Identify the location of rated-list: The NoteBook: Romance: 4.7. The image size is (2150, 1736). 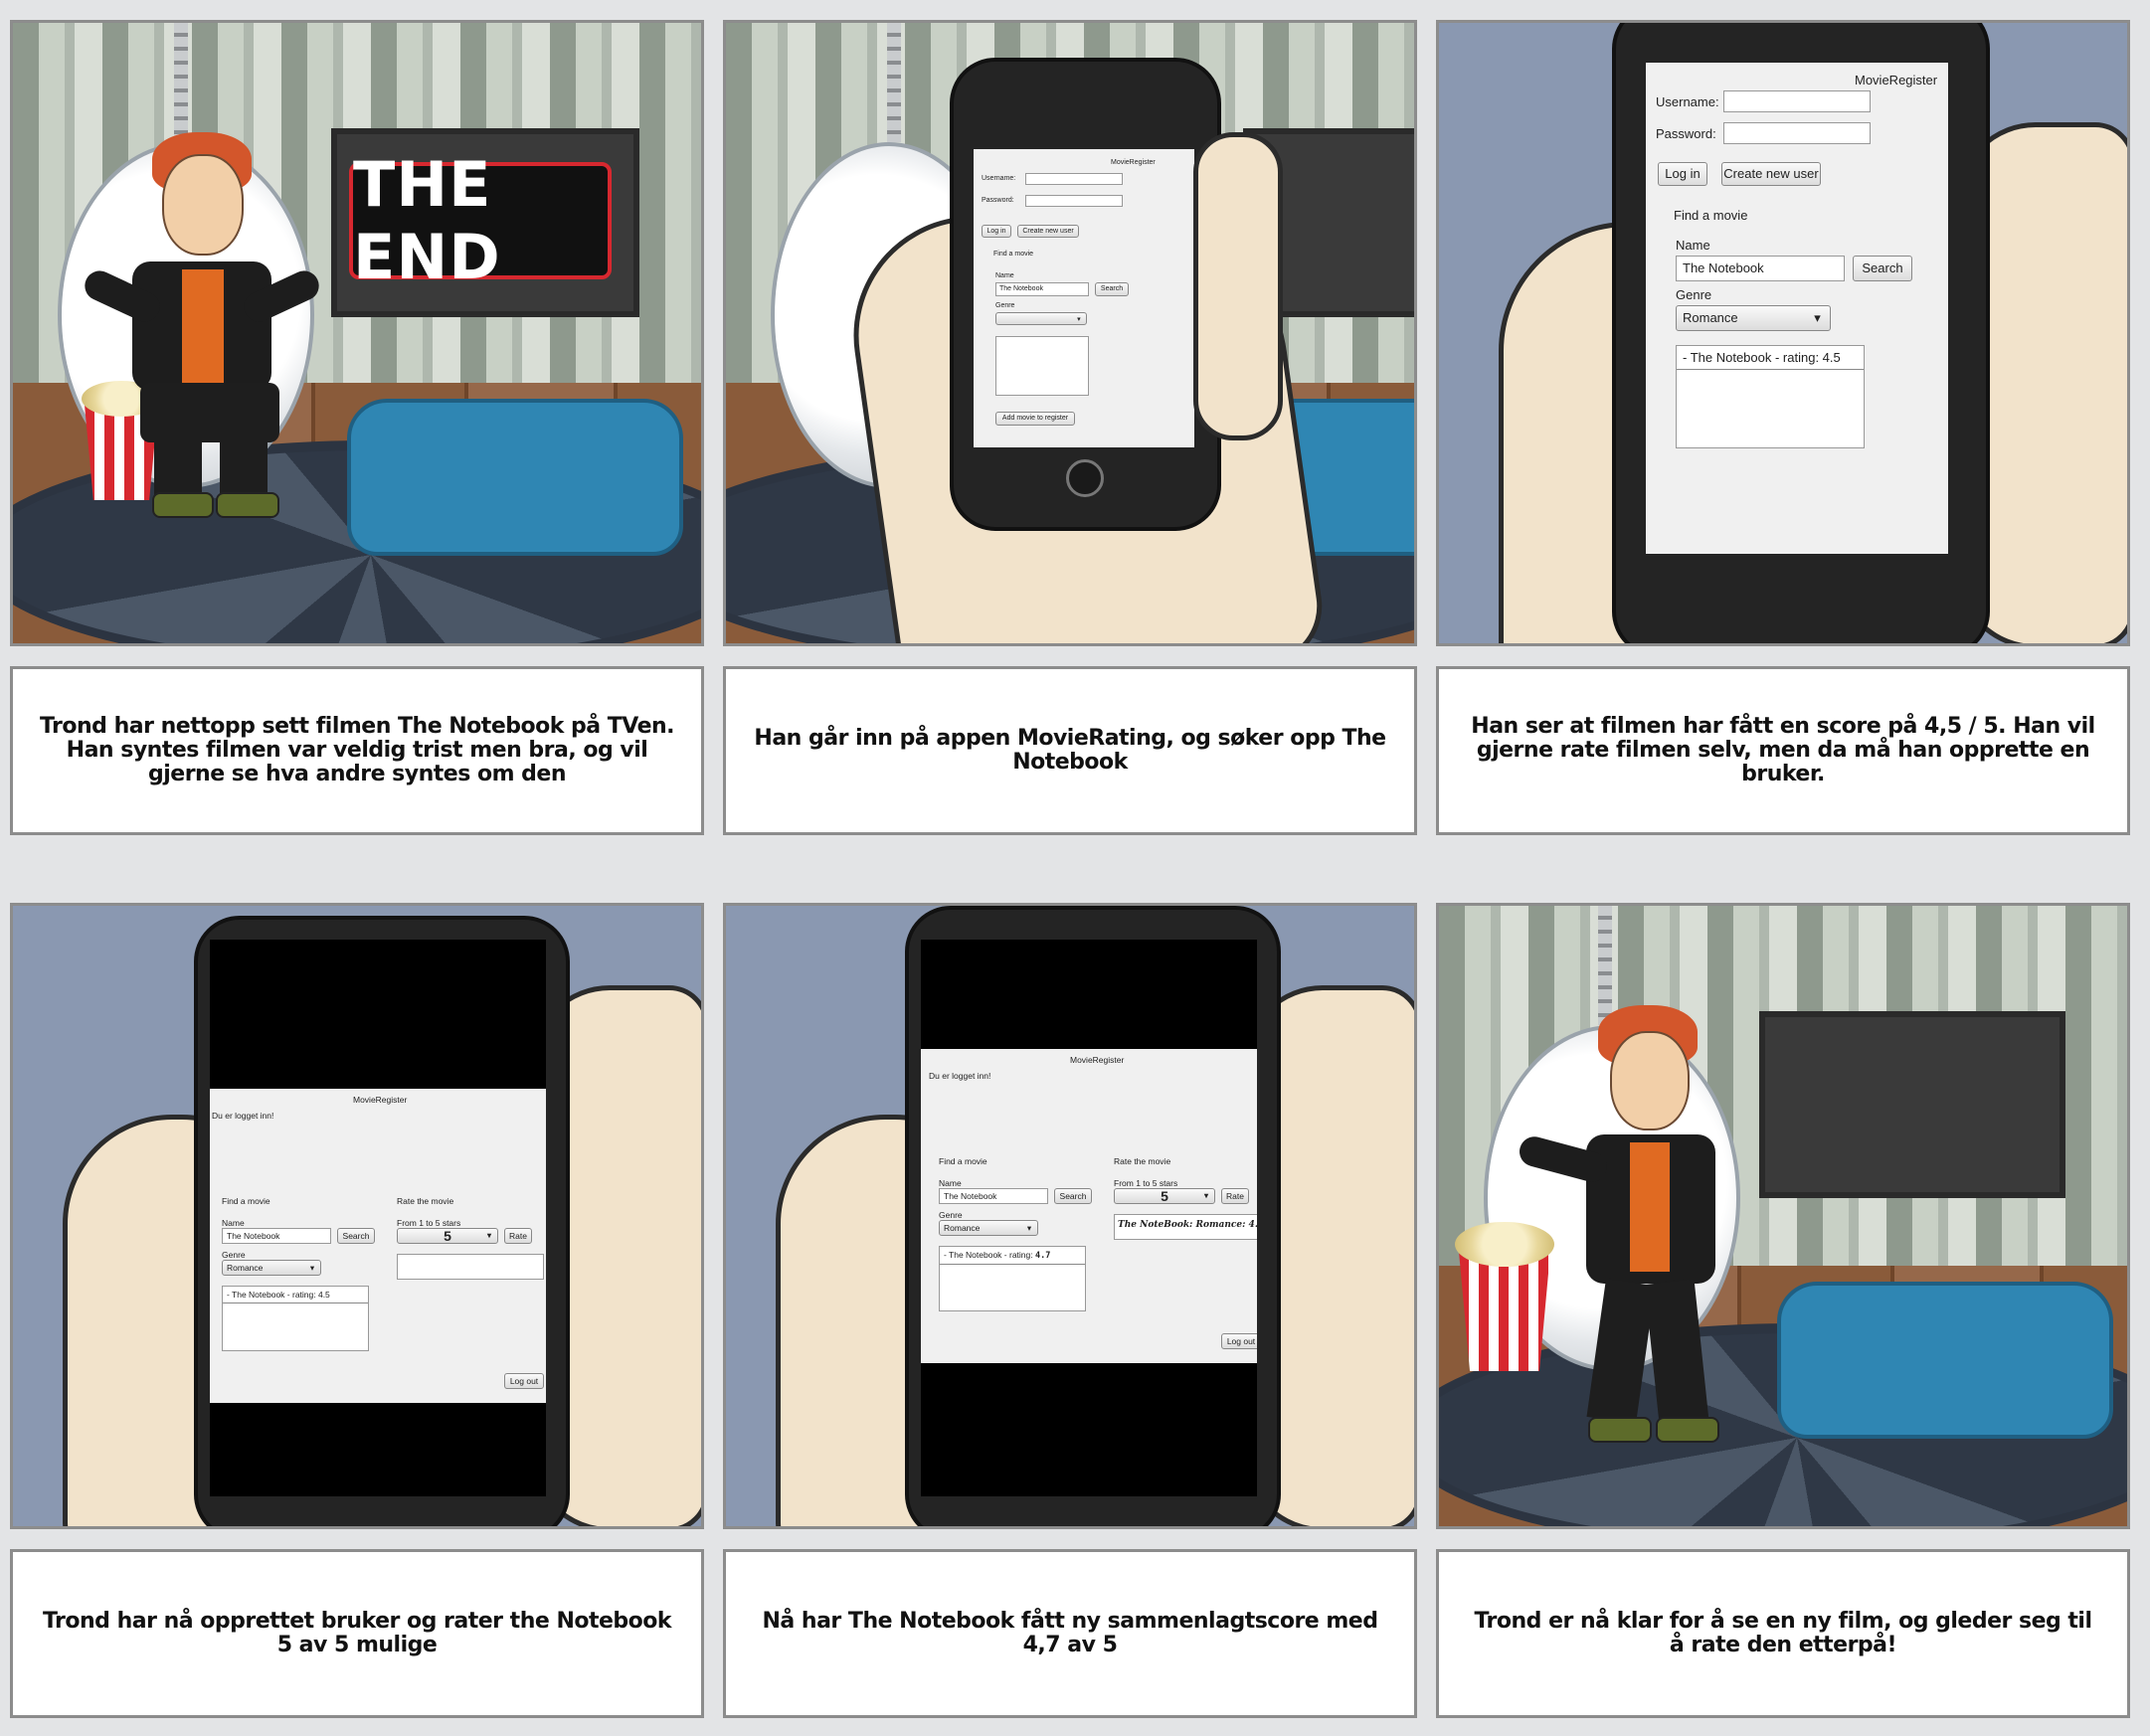
(1185, 1227).